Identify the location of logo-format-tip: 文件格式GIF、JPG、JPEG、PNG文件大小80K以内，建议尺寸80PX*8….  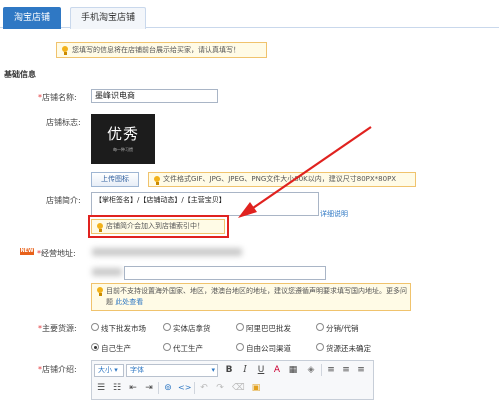
(282, 179).